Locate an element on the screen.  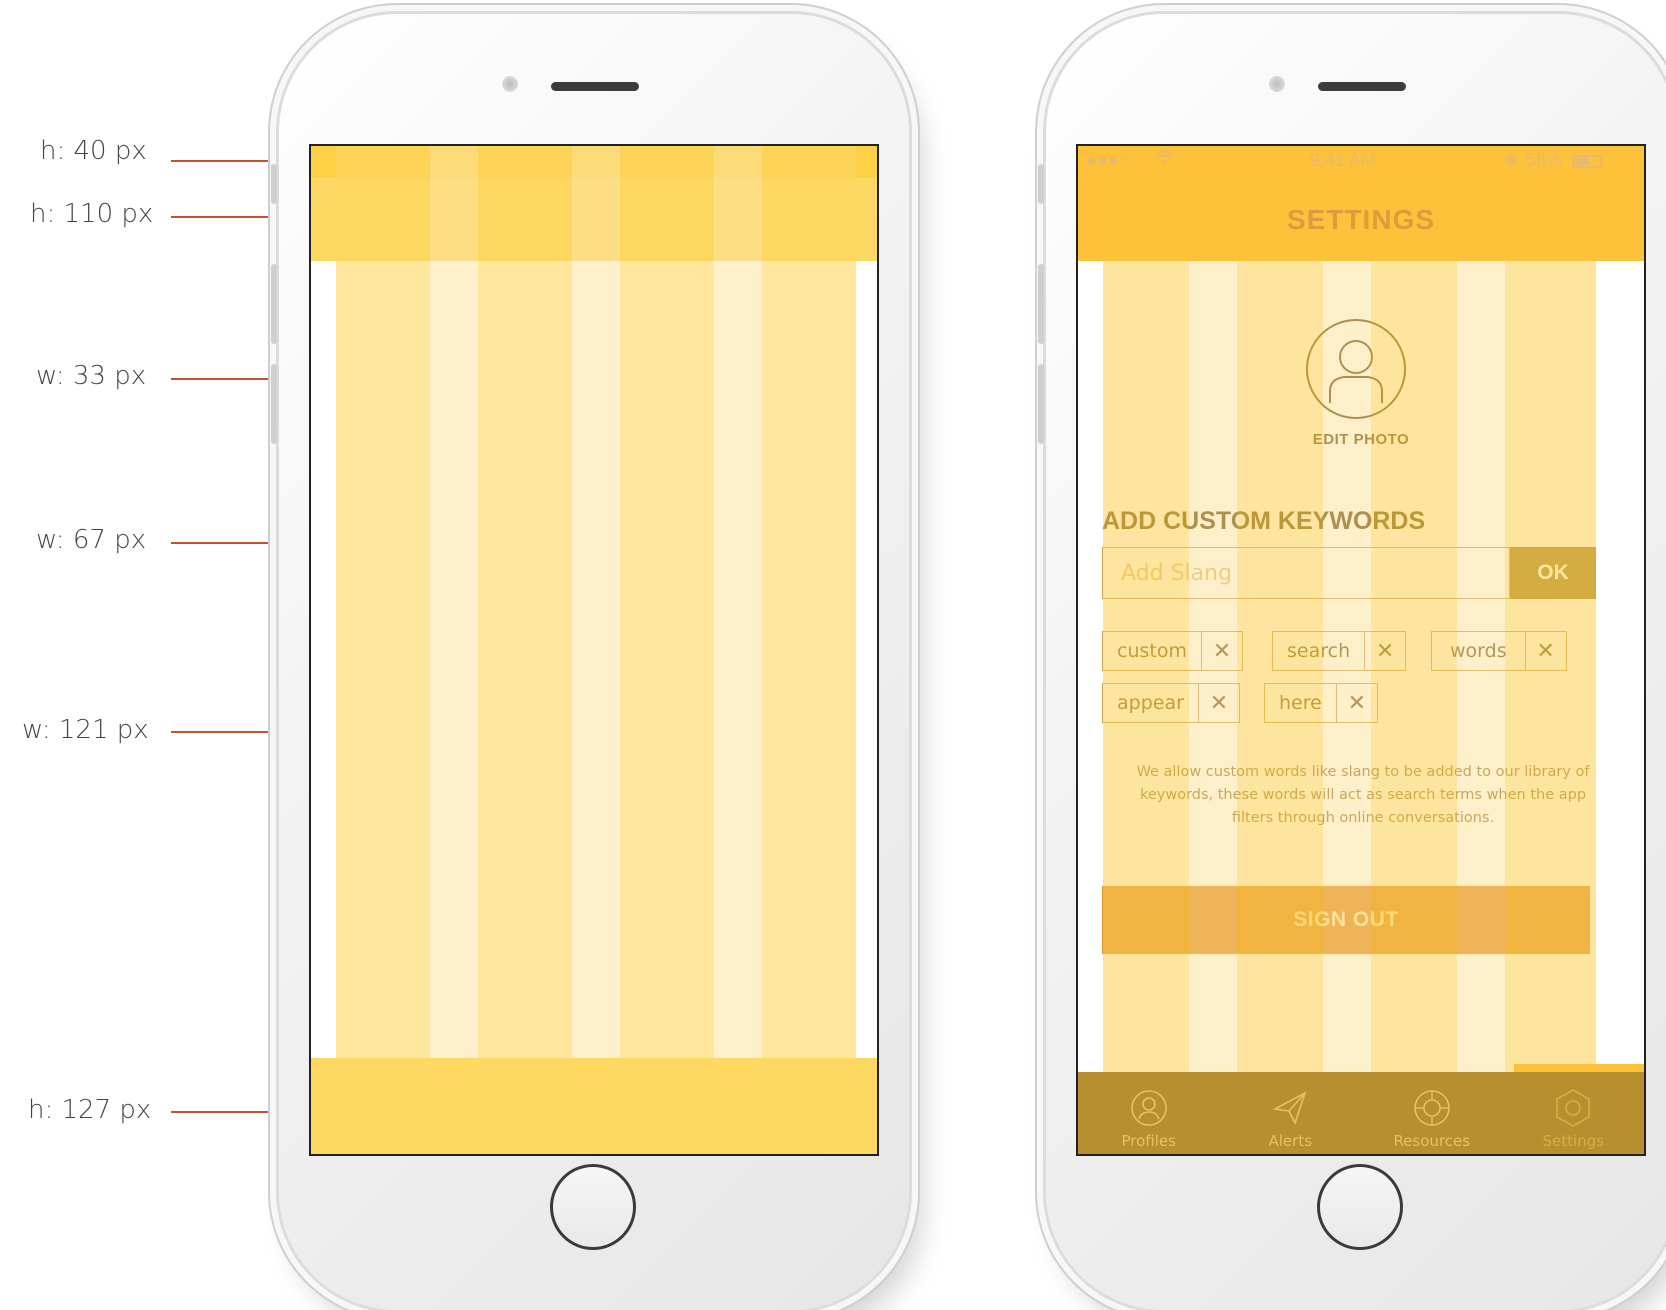
battery-icon is located at coordinates (1587, 161).